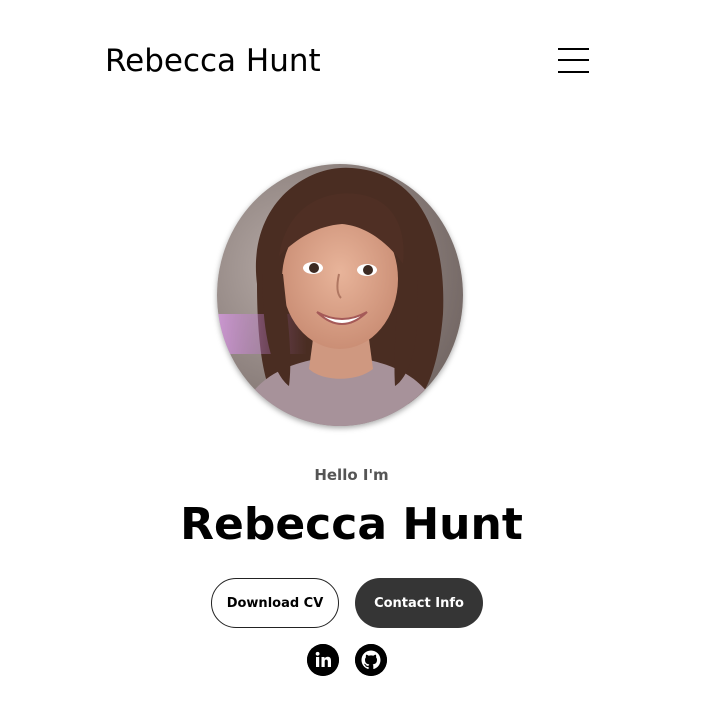  I want to click on github-glyph, so click(371, 660).